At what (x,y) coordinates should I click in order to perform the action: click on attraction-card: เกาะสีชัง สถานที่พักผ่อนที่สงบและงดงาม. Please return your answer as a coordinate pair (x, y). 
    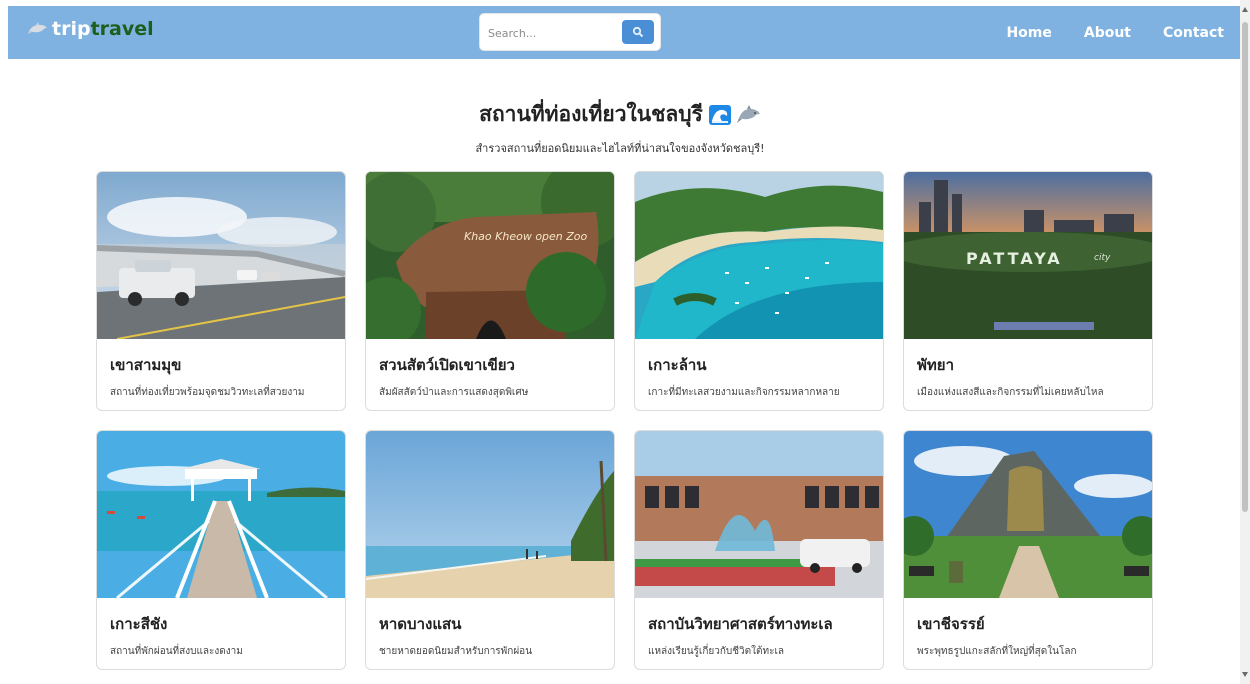
    Looking at the image, I should click on (221, 550).